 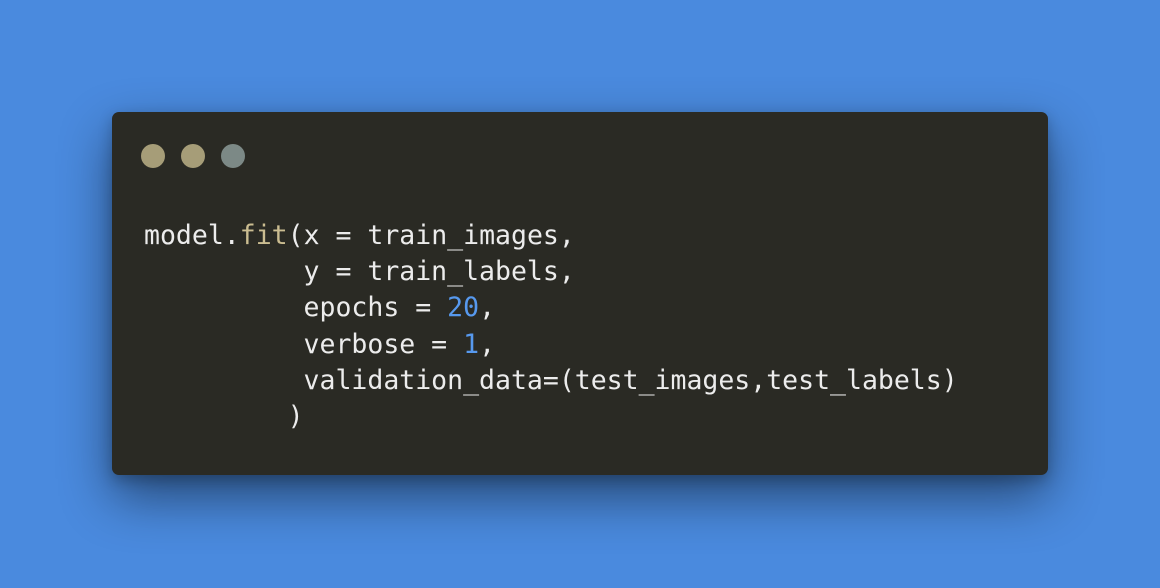 I want to click on code-line-4: verbose = 1,, so click(x=551, y=345).